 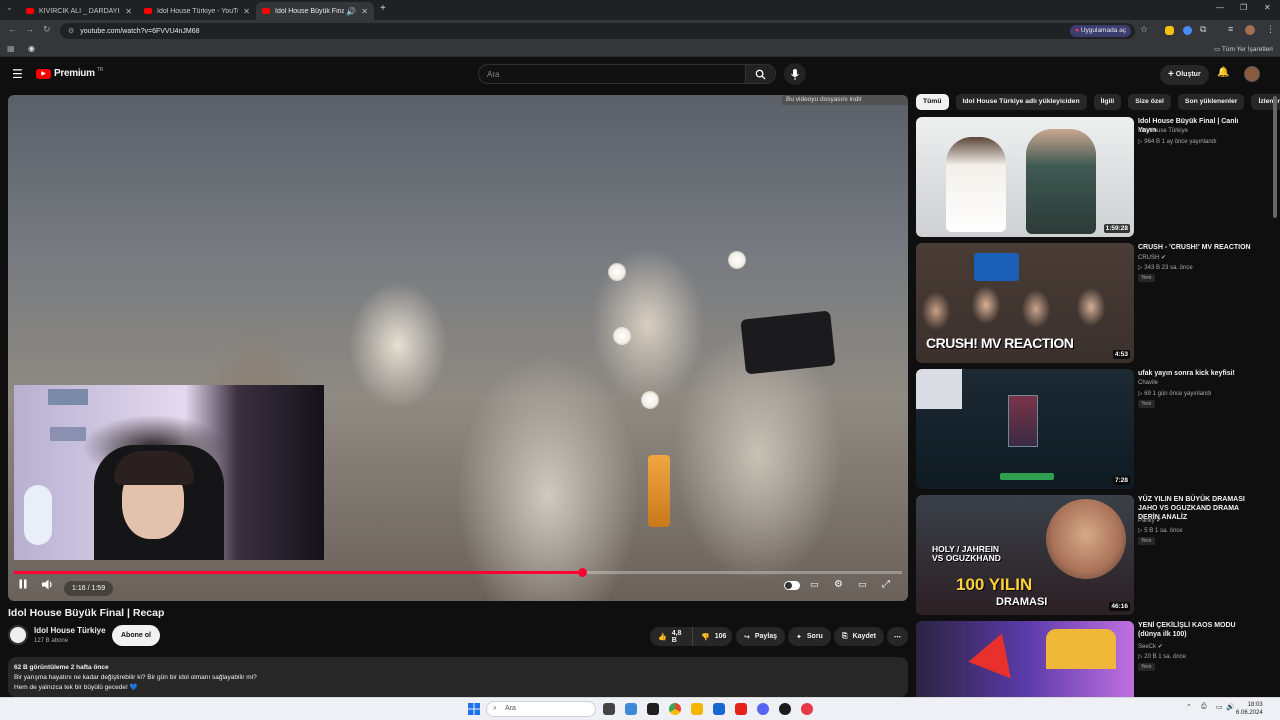 What do you see at coordinates (1149, 102) in the screenshot?
I see `chip-for-you: Size özel` at bounding box center [1149, 102].